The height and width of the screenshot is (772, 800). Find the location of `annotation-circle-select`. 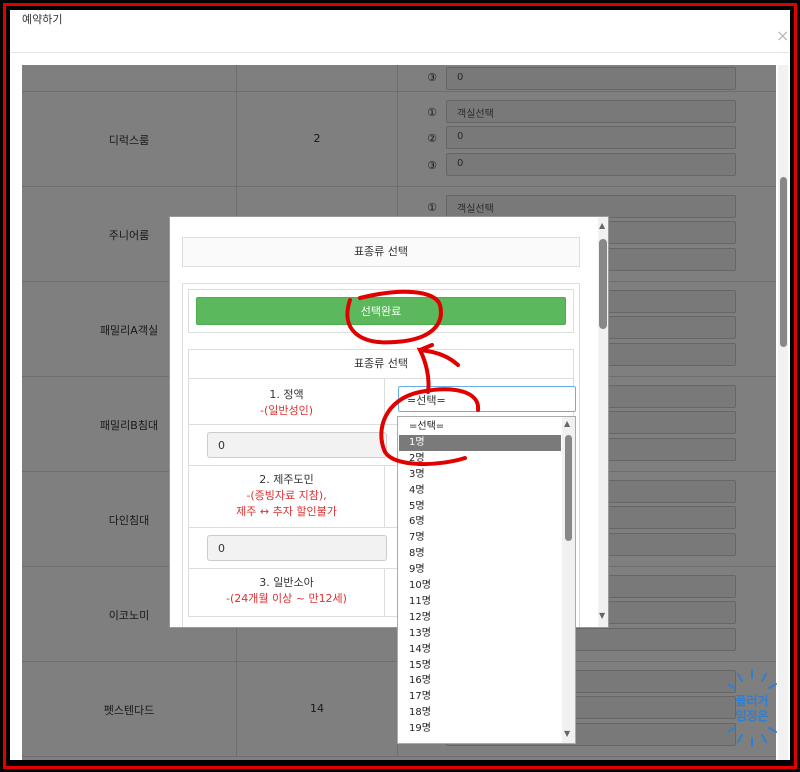

annotation-circle-select is located at coordinates (430, 426).